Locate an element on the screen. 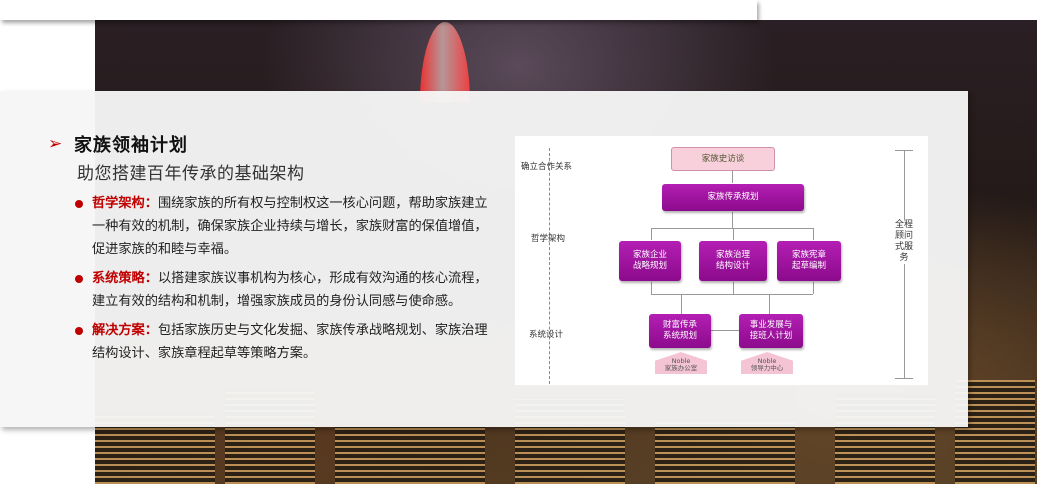 Image resolution: width=1037 pixels, height=484 pixels. box-constitution: 家族宪章 起草编制 is located at coordinates (809, 261).